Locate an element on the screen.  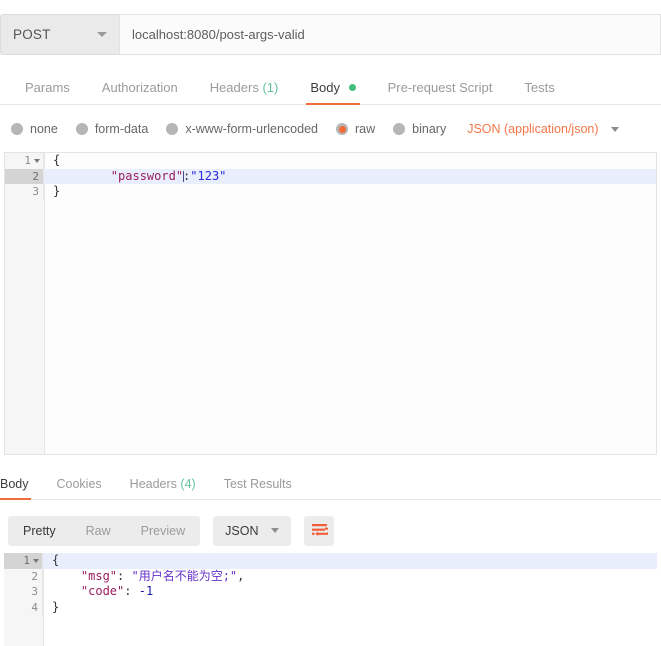
response-toolbar: Pretty Raw Preview JSON is located at coordinates (171, 530).